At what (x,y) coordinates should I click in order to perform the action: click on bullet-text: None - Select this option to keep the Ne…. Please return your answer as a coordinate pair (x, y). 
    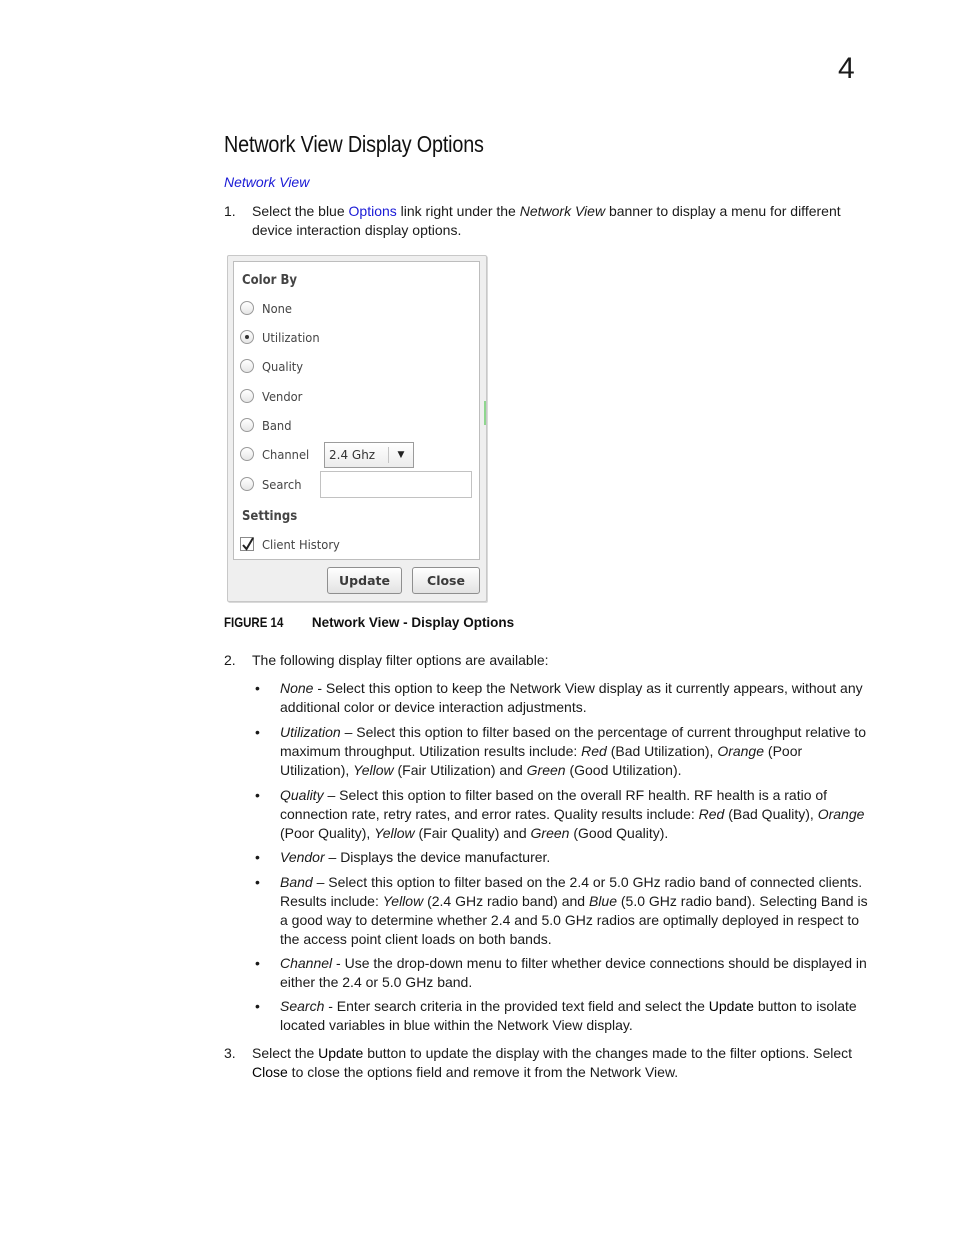
    Looking at the image, I should click on (576, 698).